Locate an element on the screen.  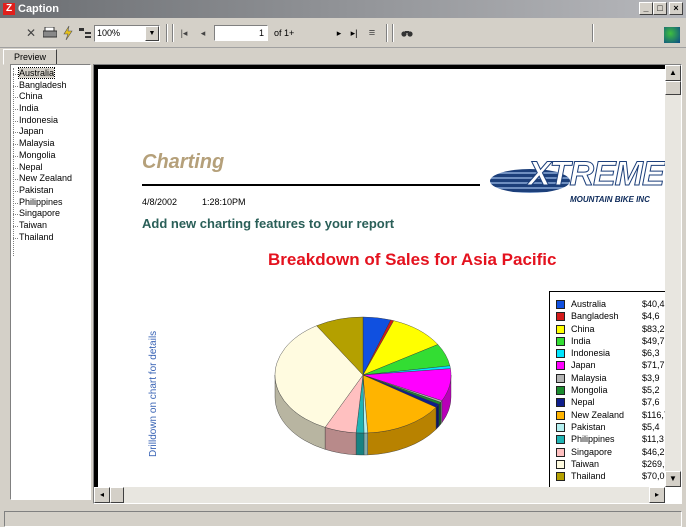
tree-item: Mongolia is located at coordinates (50, 156).